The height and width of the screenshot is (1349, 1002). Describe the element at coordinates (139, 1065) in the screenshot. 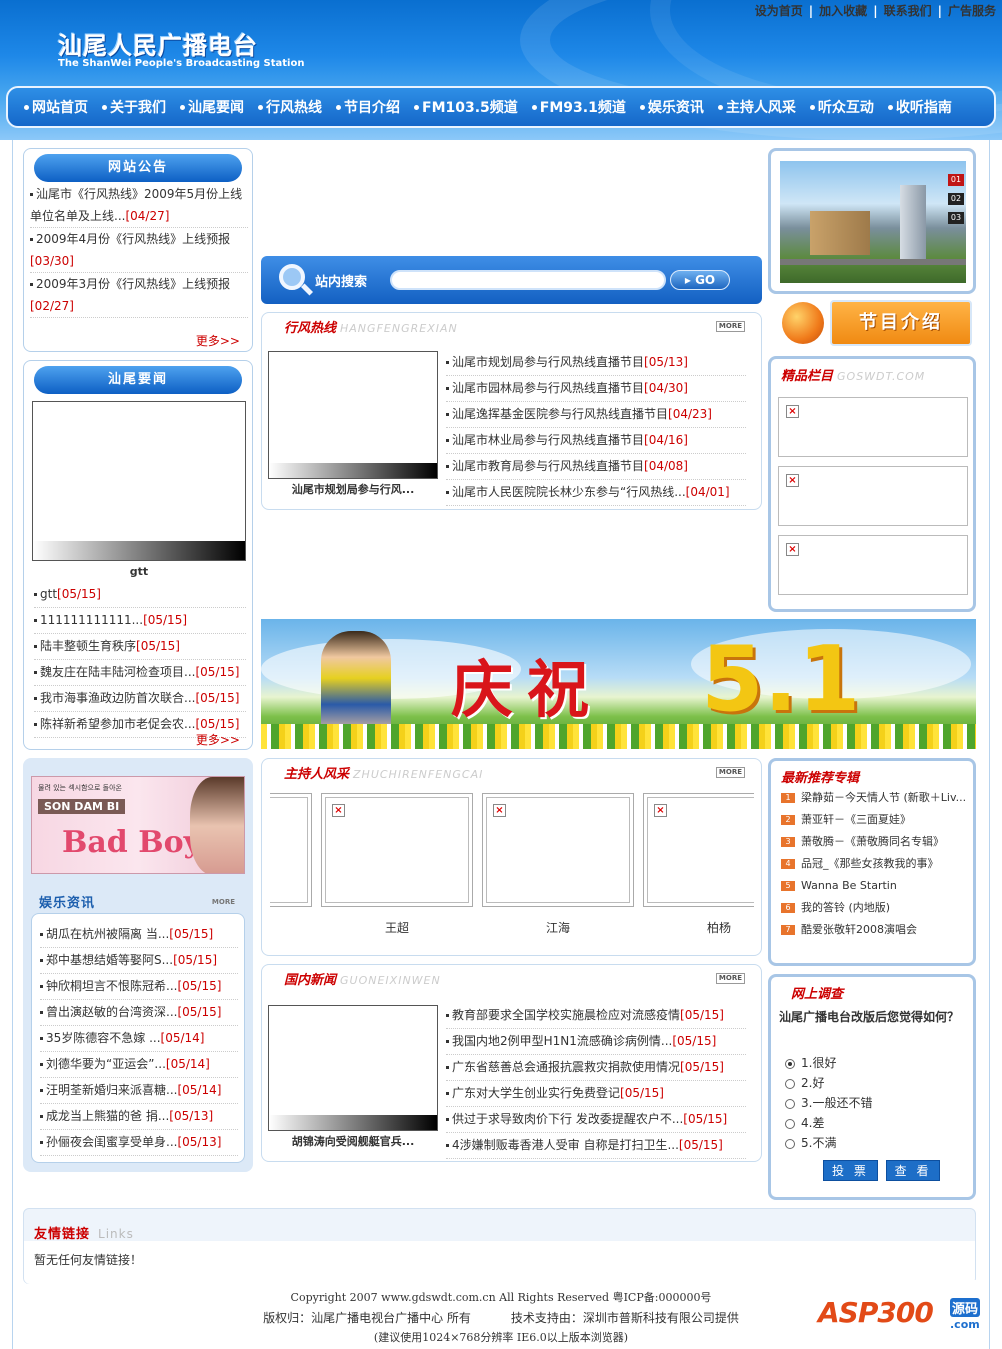

I see `list-item: 刘德华要为“亚运会”...[05/14]` at that location.